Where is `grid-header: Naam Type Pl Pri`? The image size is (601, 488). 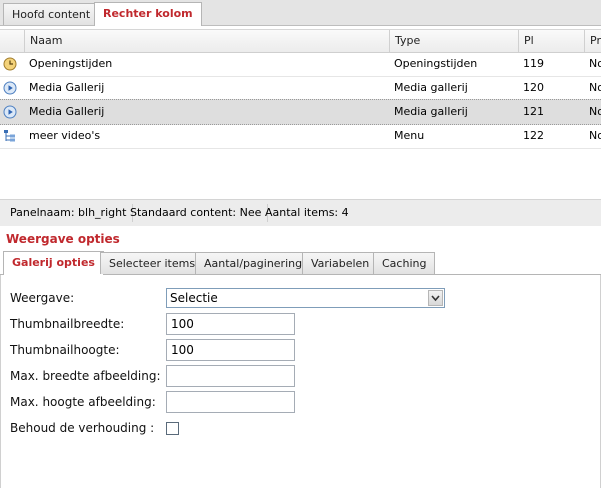
grid-header: Naam Type Pl Pri is located at coordinates (300, 41).